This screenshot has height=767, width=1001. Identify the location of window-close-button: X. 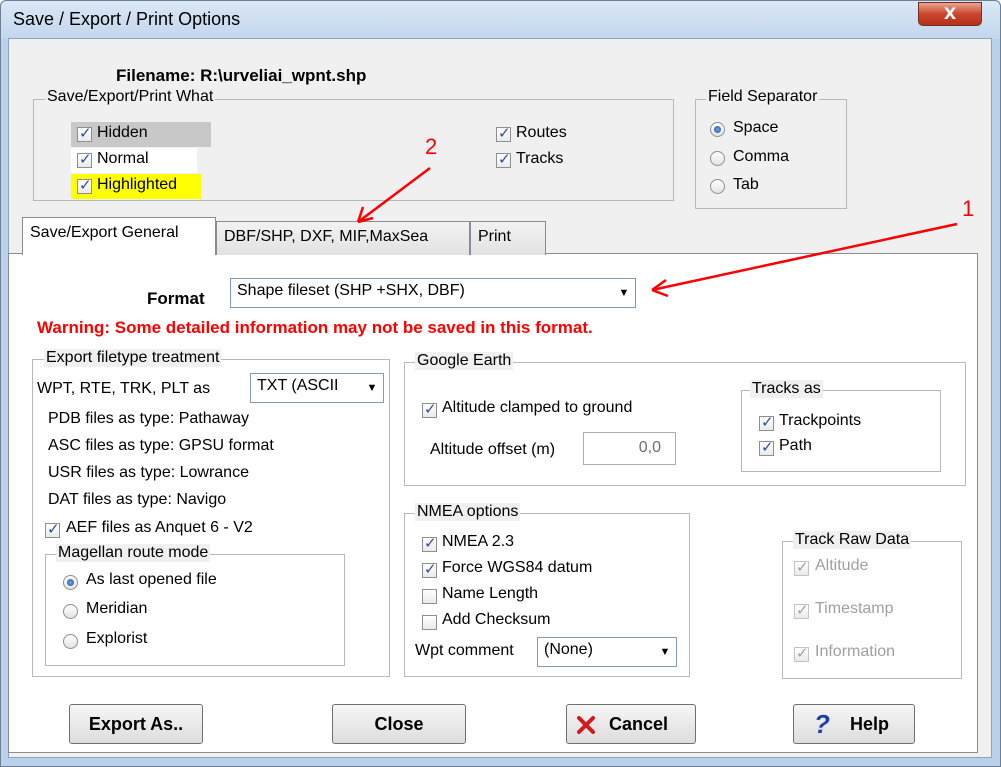
(950, 14).